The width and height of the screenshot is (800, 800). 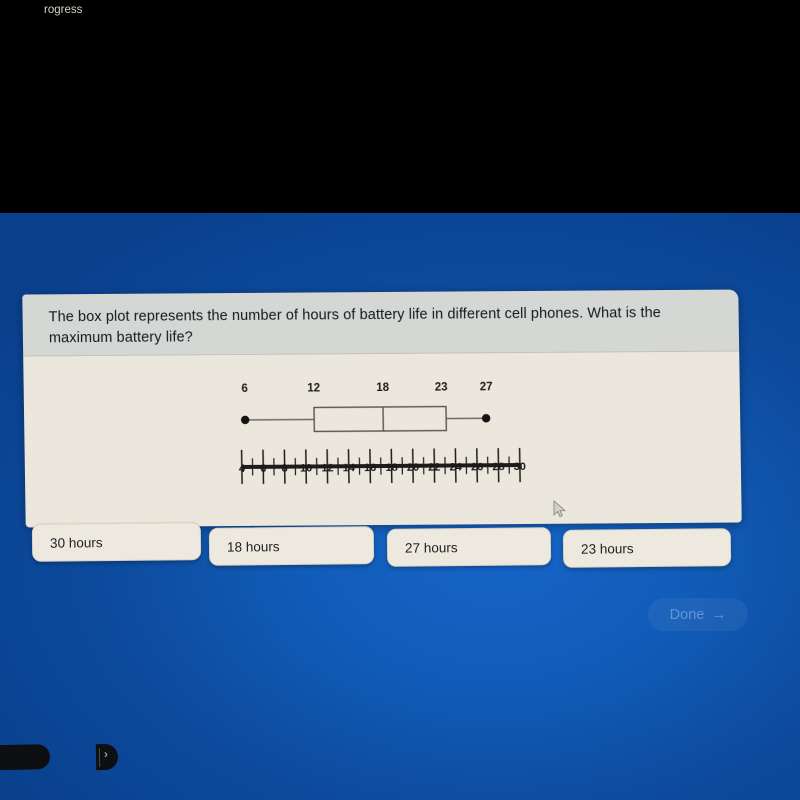 What do you see at coordinates (469, 547) in the screenshot?
I see `answer-option-3: 27 hours` at bounding box center [469, 547].